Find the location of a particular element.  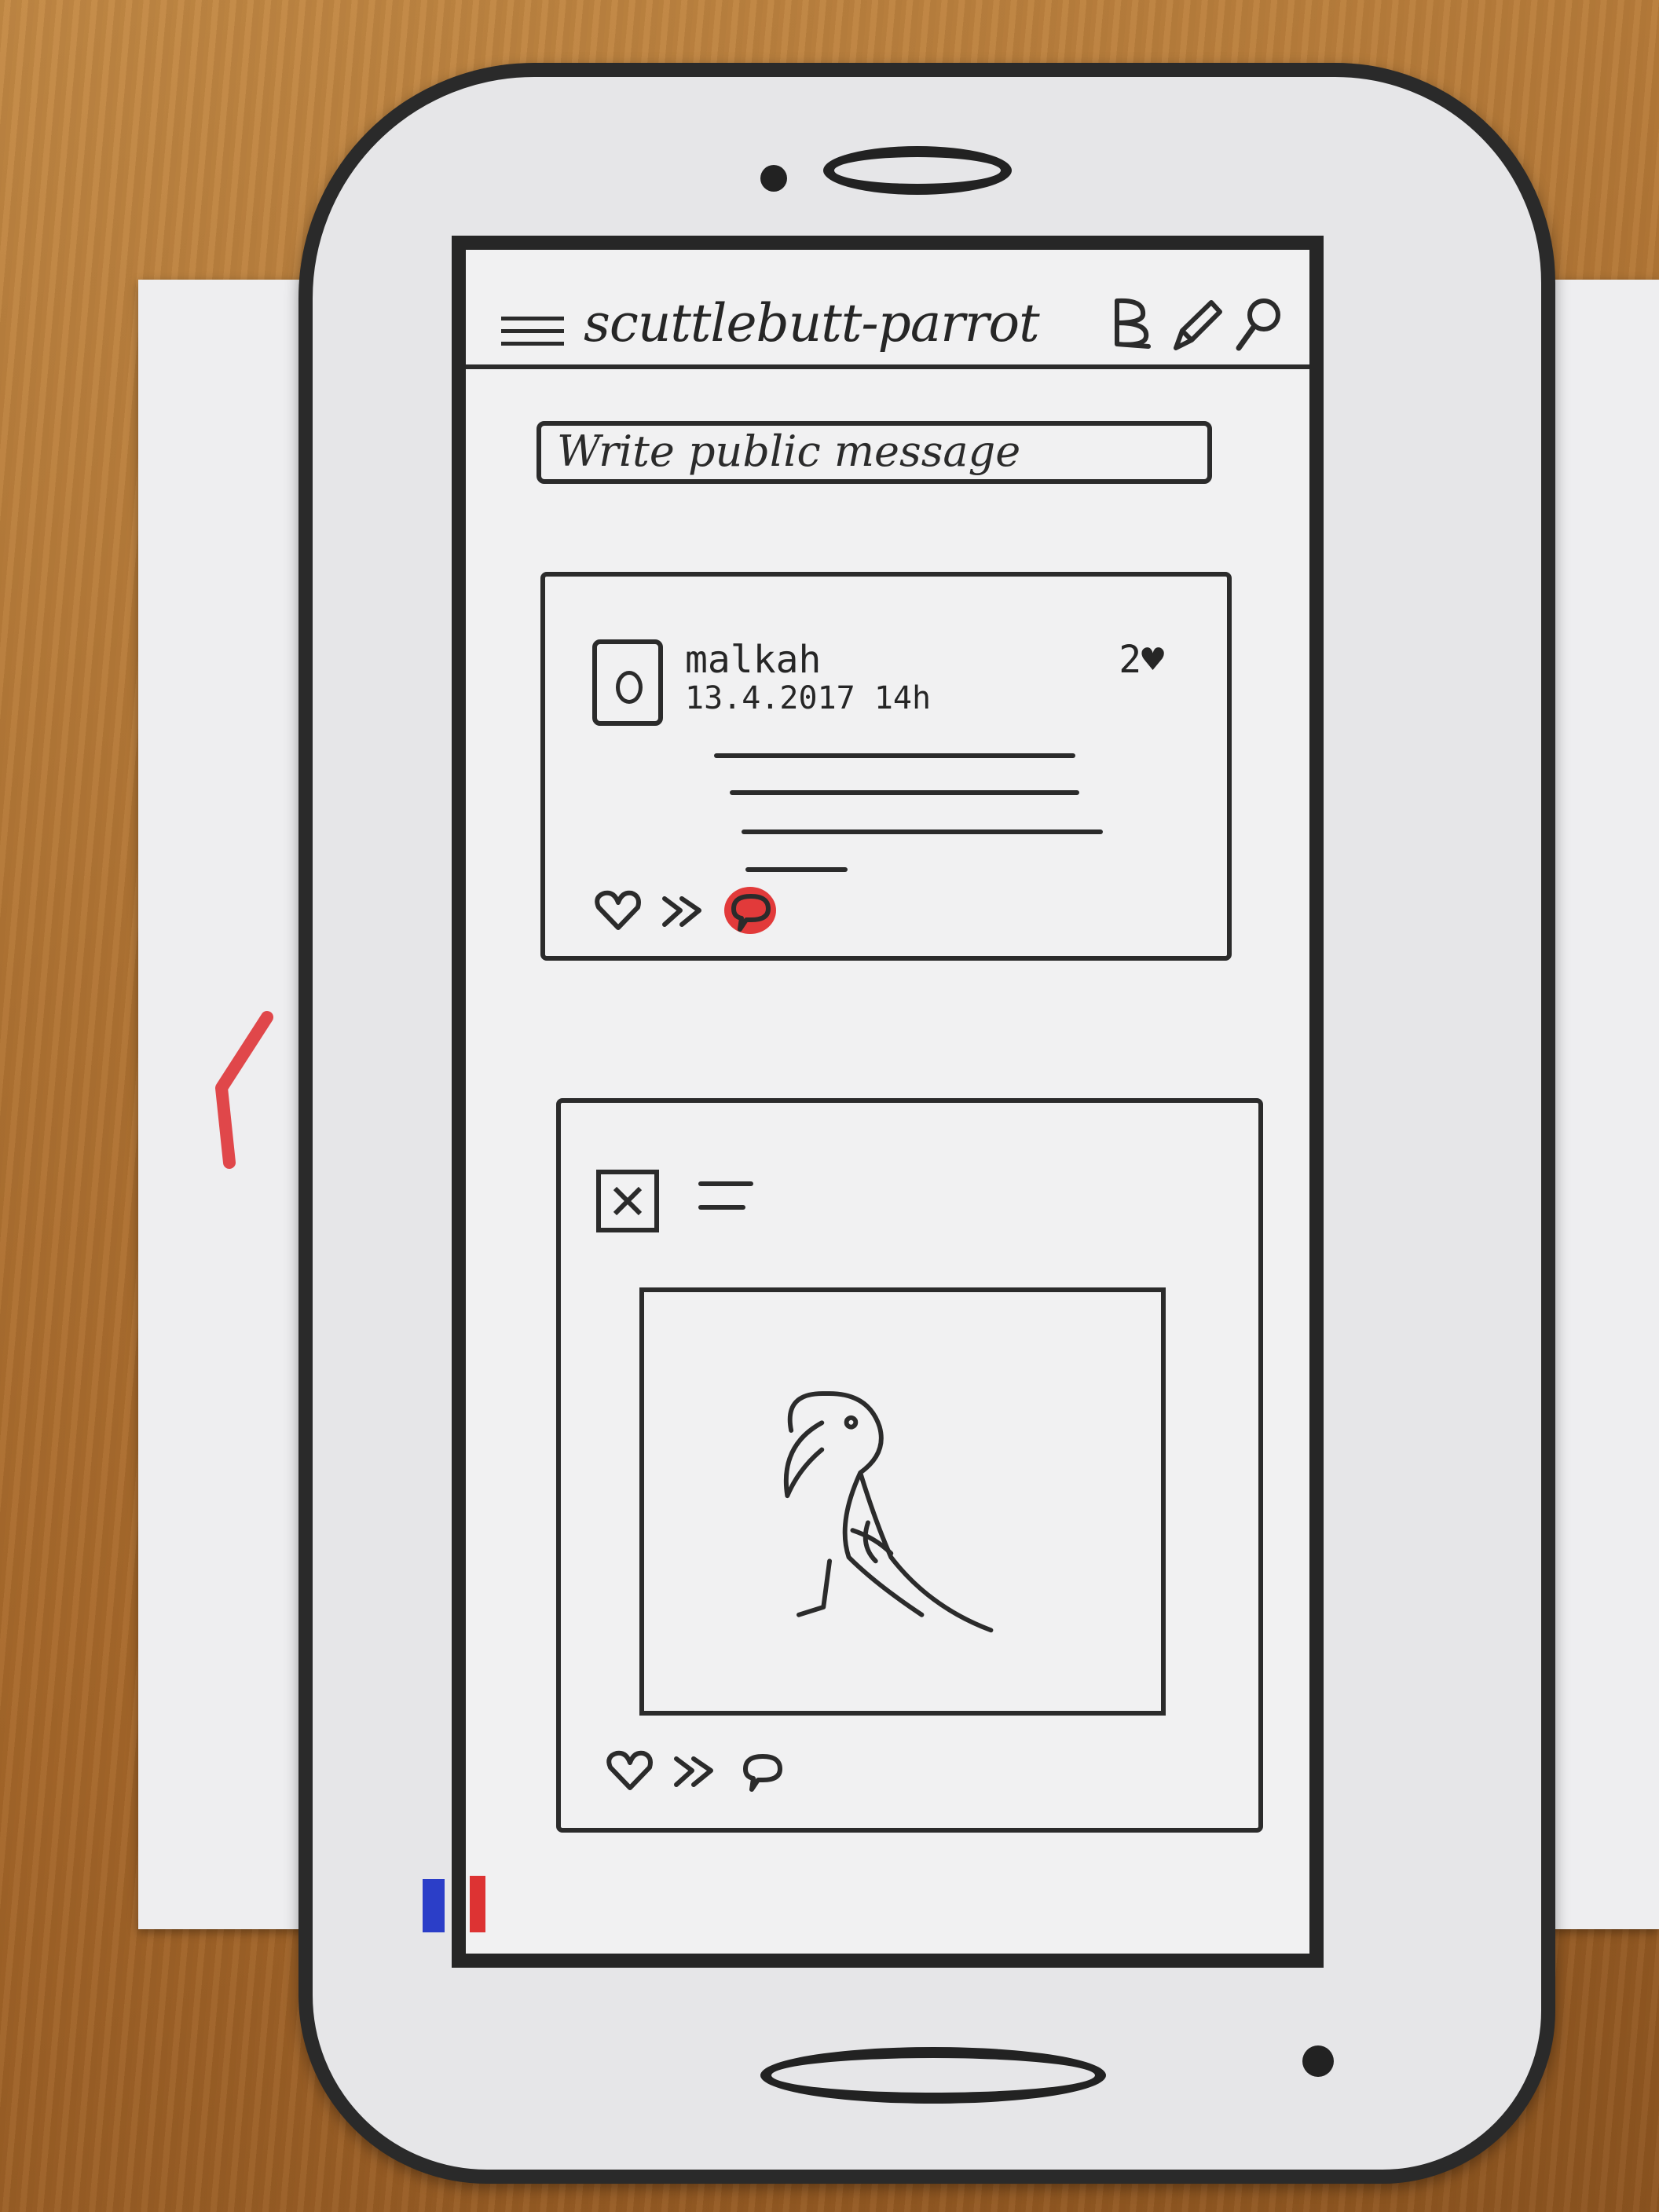

post-card is located at coordinates (909, 1465).